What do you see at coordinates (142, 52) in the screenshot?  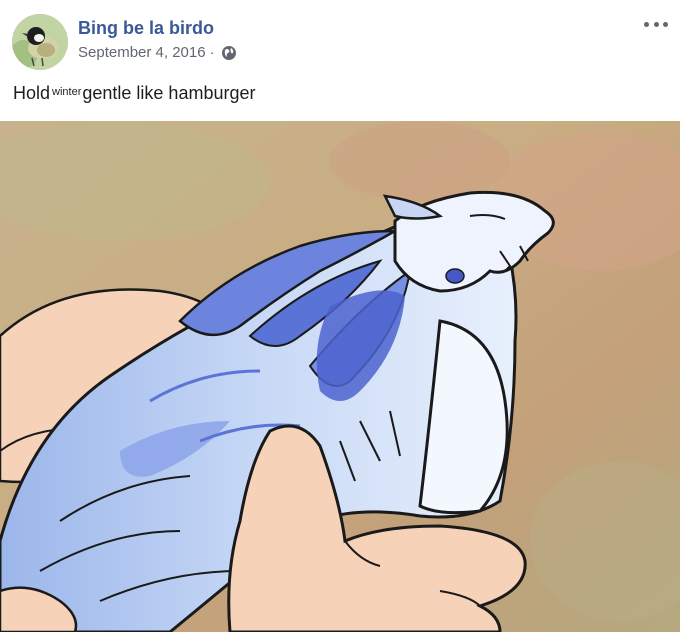 I see `post-date-link: September 4, 2016` at bounding box center [142, 52].